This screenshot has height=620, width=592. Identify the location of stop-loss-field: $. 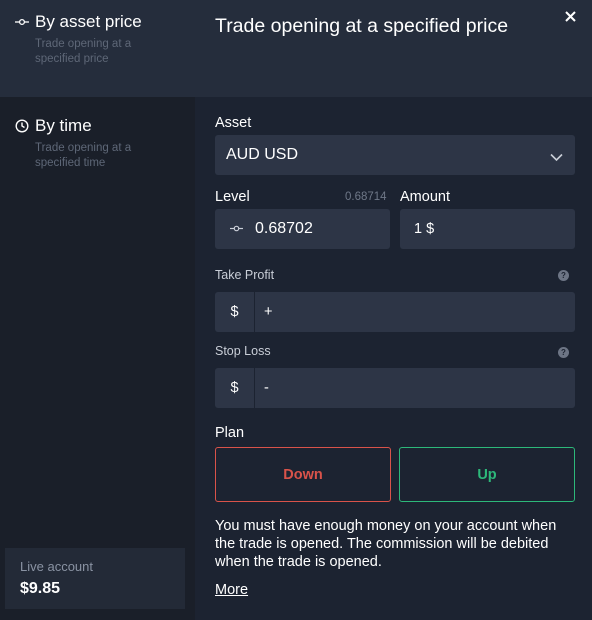
(395, 388).